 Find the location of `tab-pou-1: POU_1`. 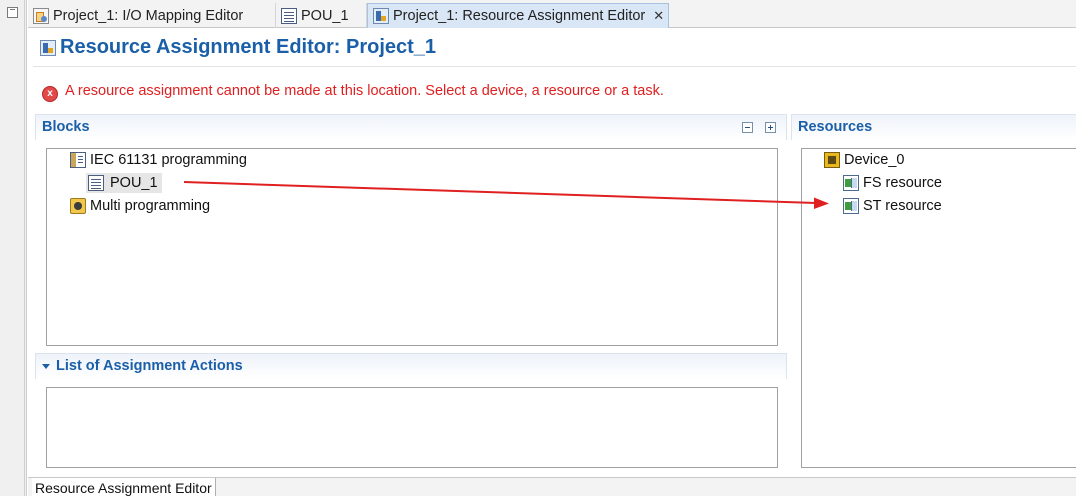

tab-pou-1: POU_1 is located at coordinates (321, 15).